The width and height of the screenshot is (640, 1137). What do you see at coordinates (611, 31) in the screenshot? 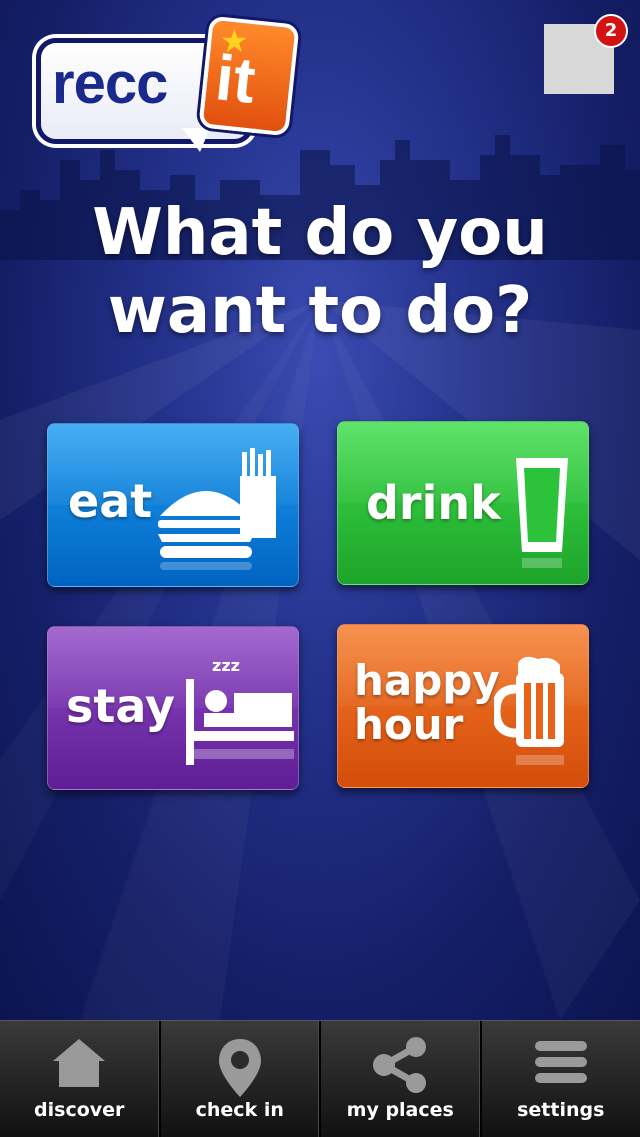
I see `notification-badge: 2` at bounding box center [611, 31].